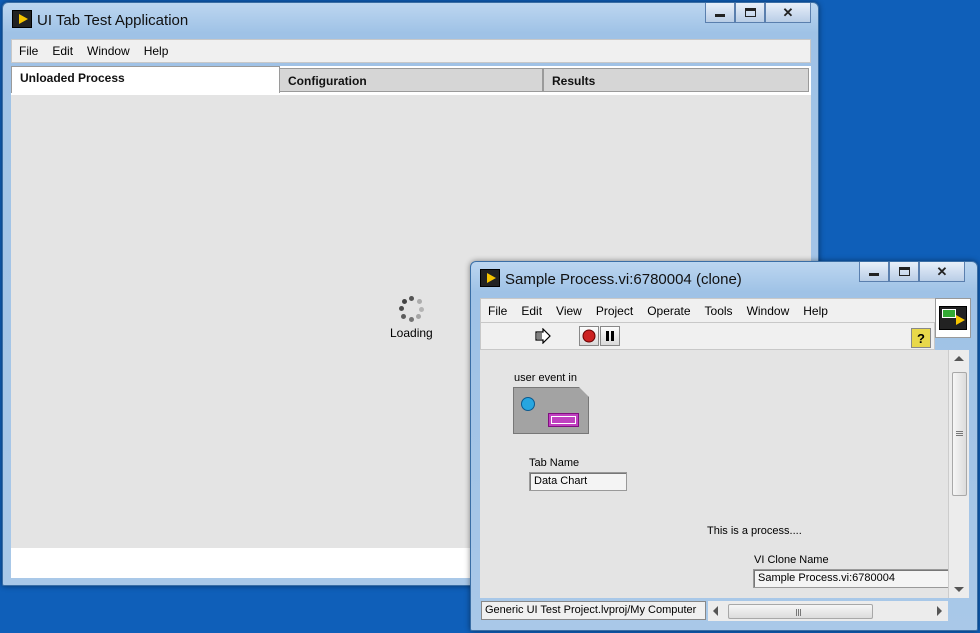  I want to click on stop-icon, so click(589, 336).